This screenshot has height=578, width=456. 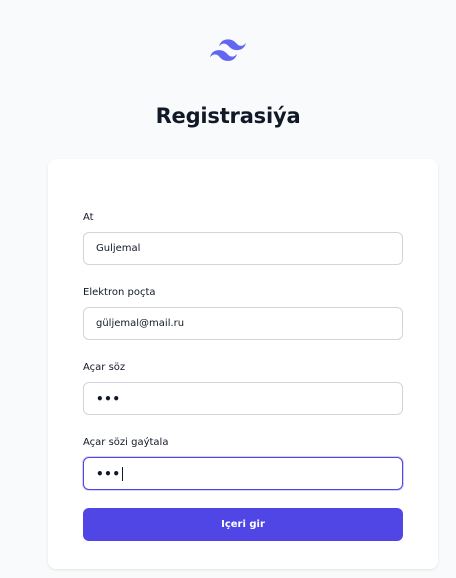 I want to click on name-label: At, so click(x=88, y=217).